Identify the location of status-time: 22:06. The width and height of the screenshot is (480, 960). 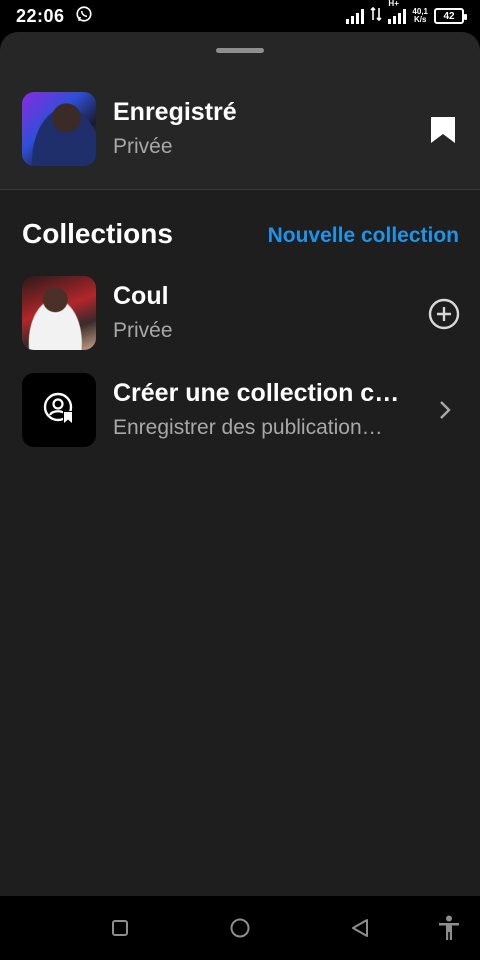
(40, 15).